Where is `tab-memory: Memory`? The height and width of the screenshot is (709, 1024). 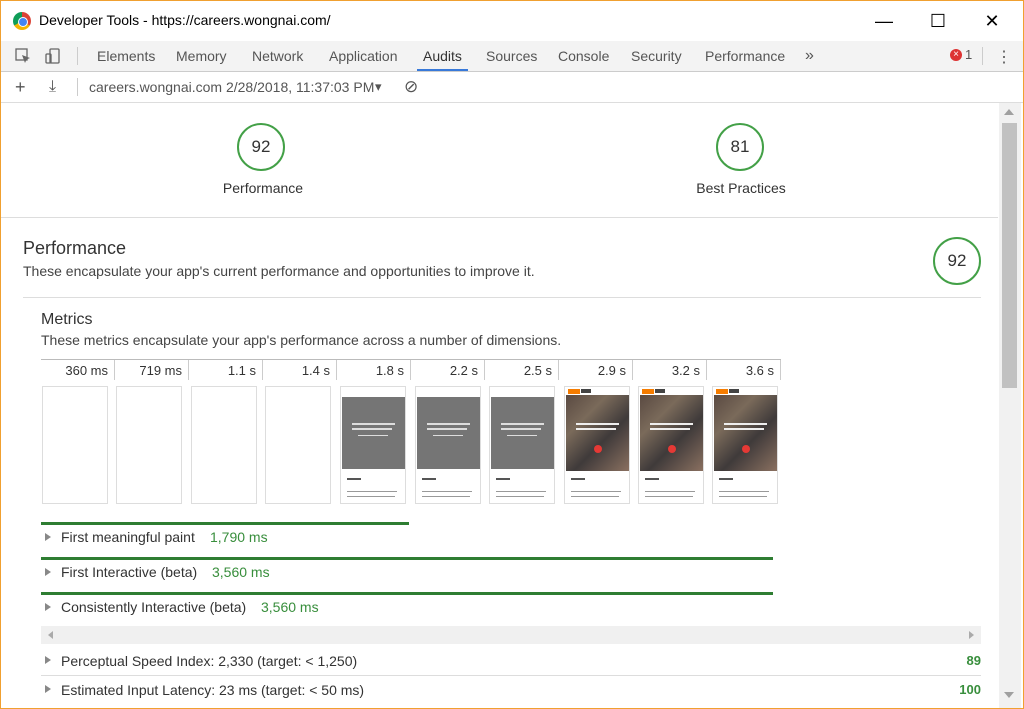
tab-memory: Memory is located at coordinates (201, 56).